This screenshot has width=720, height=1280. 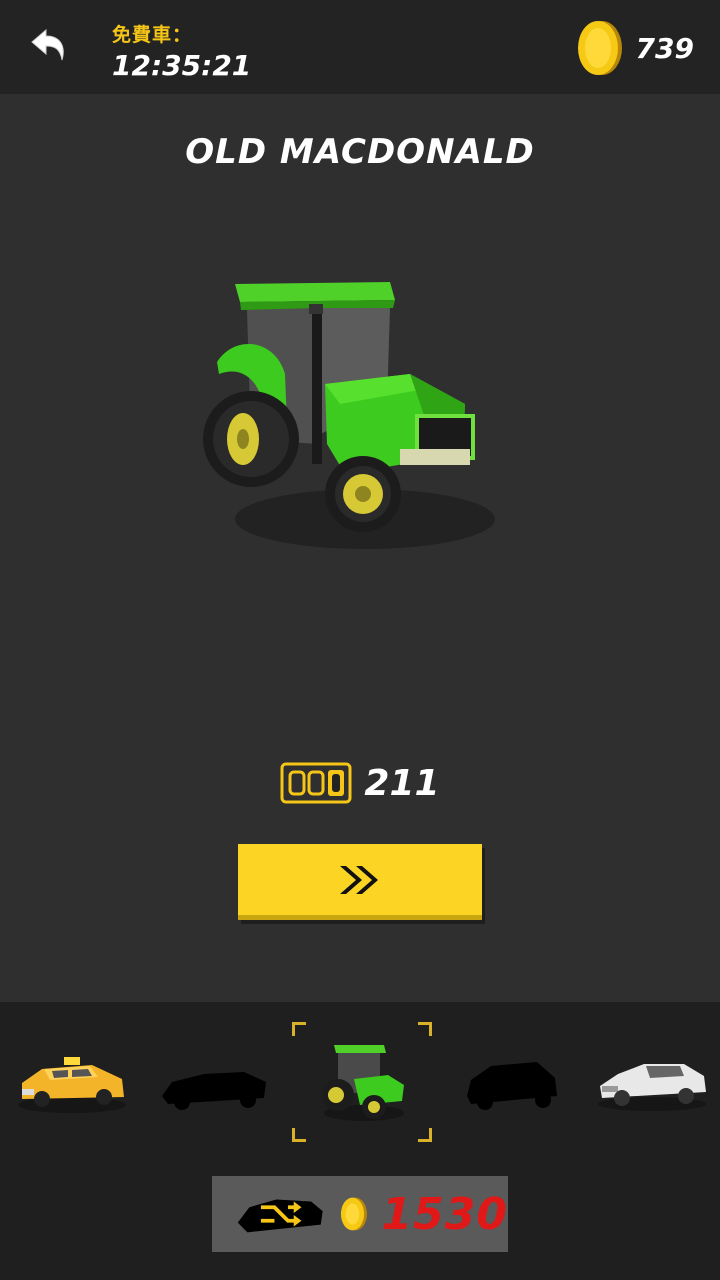 What do you see at coordinates (664, 48) in the screenshot?
I see `coin-amount: 739` at bounding box center [664, 48].